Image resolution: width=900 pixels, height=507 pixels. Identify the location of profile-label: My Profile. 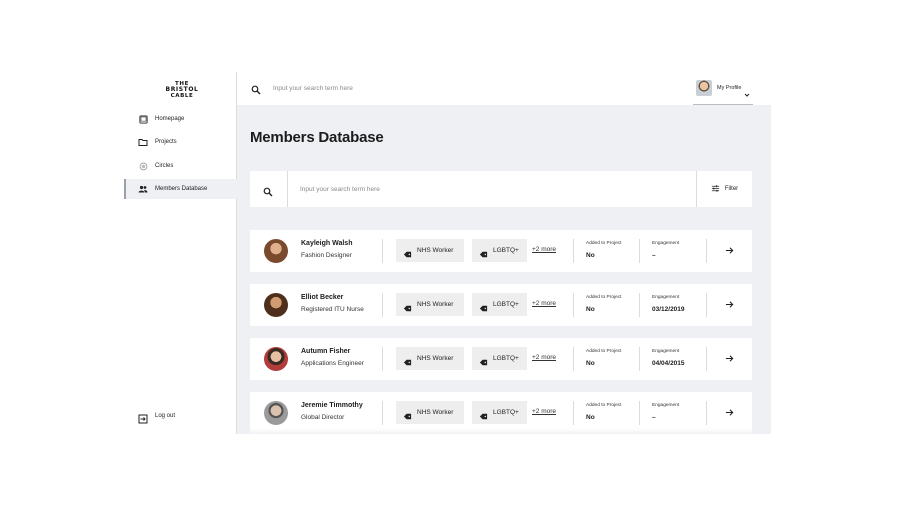
(729, 88).